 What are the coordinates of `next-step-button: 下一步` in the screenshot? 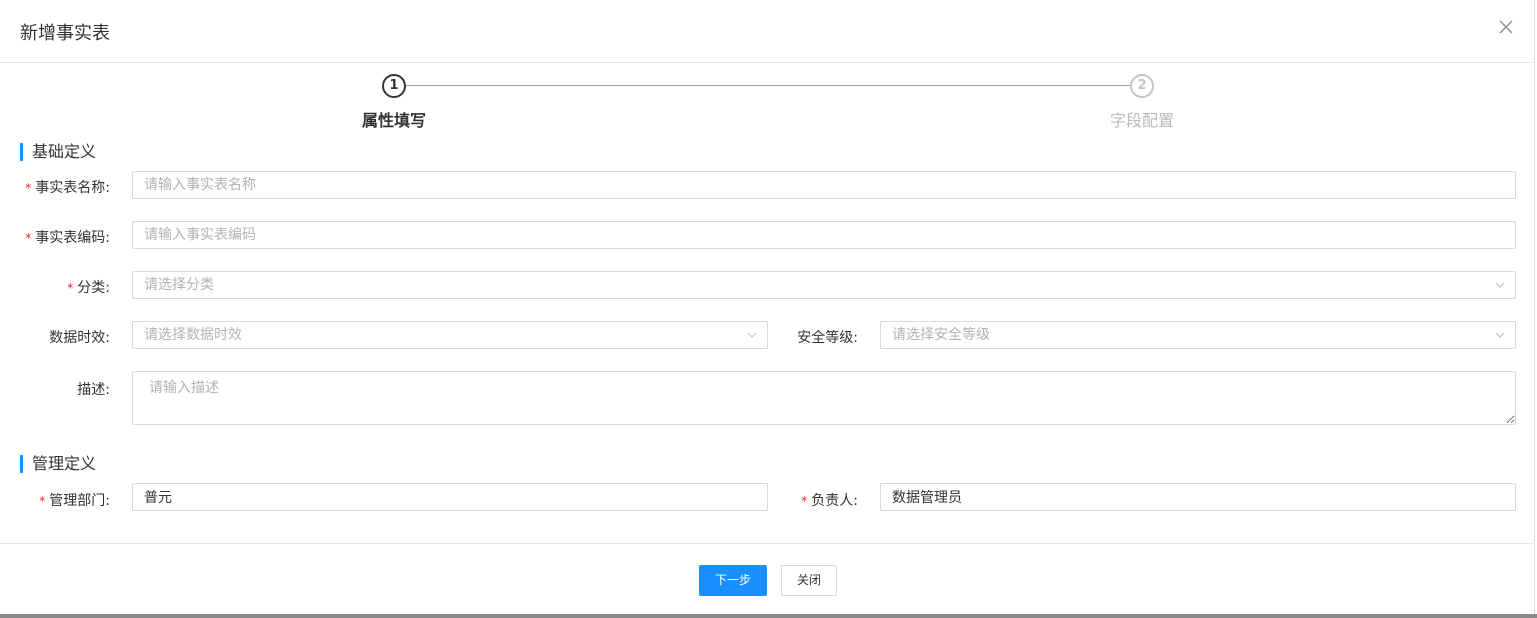 It's located at (733, 580).